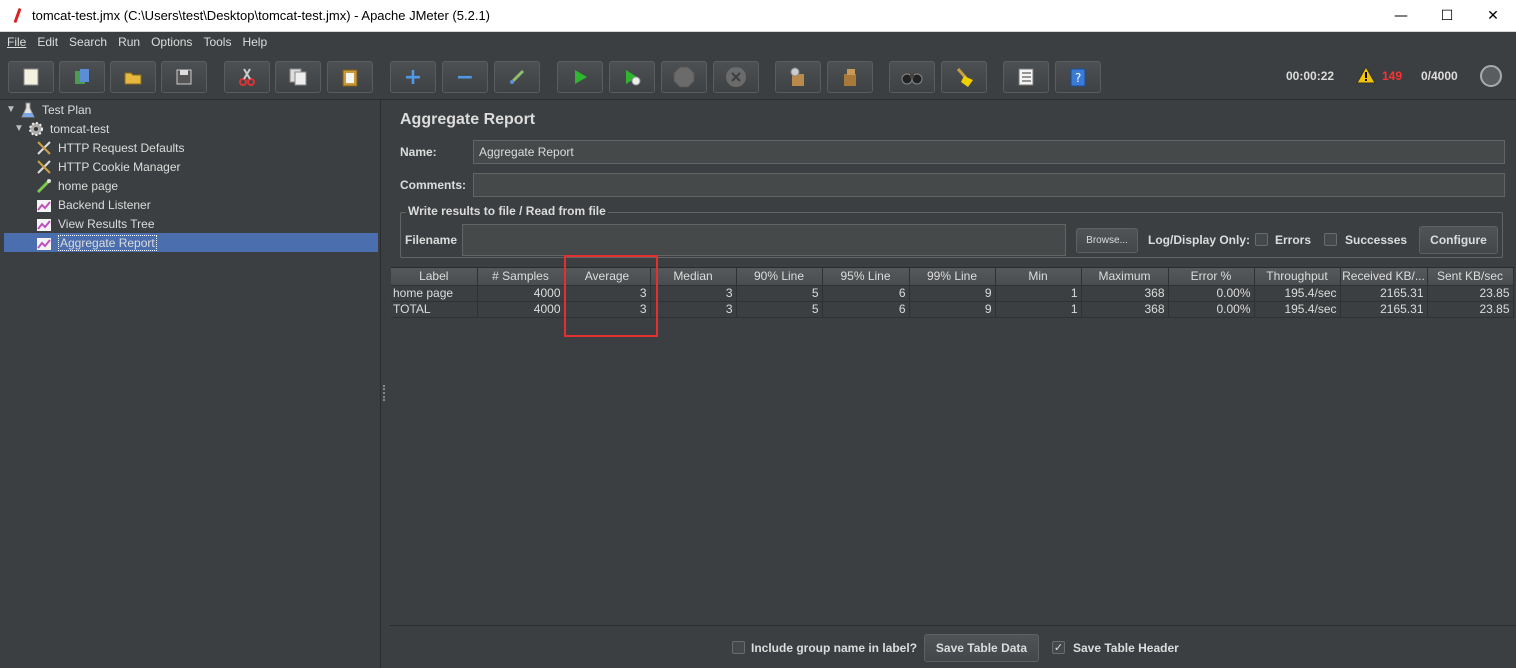 This screenshot has height=668, width=1516. I want to click on column-header-median: Median, so click(693, 277).